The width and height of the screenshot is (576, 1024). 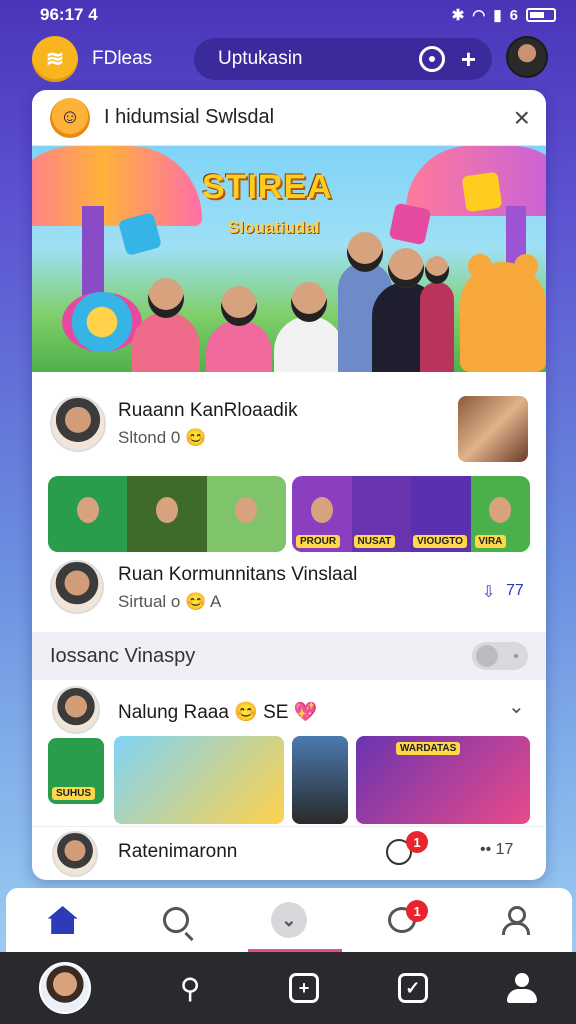 I want to click on media-strip, so click(x=167, y=514).